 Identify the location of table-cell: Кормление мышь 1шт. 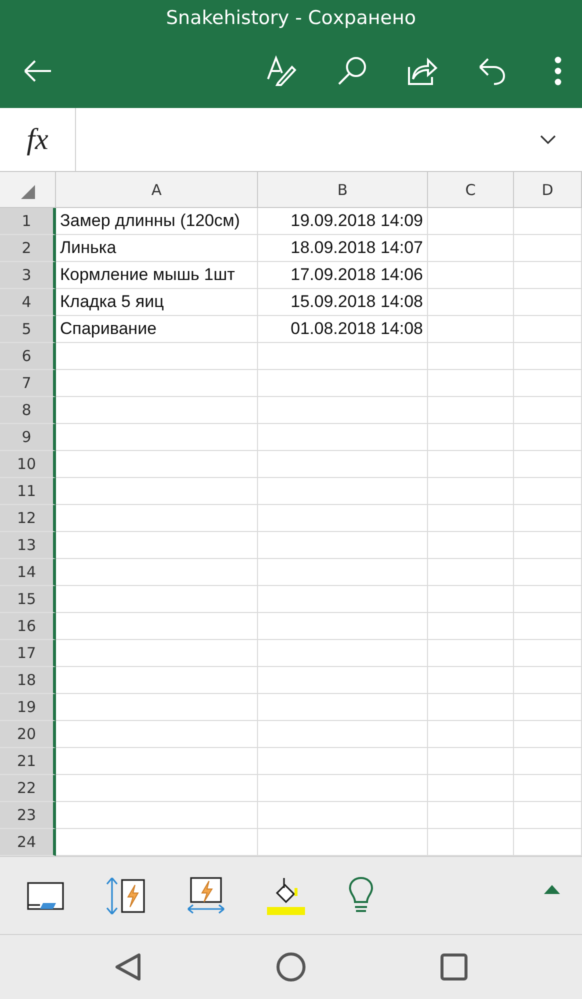
(157, 275).